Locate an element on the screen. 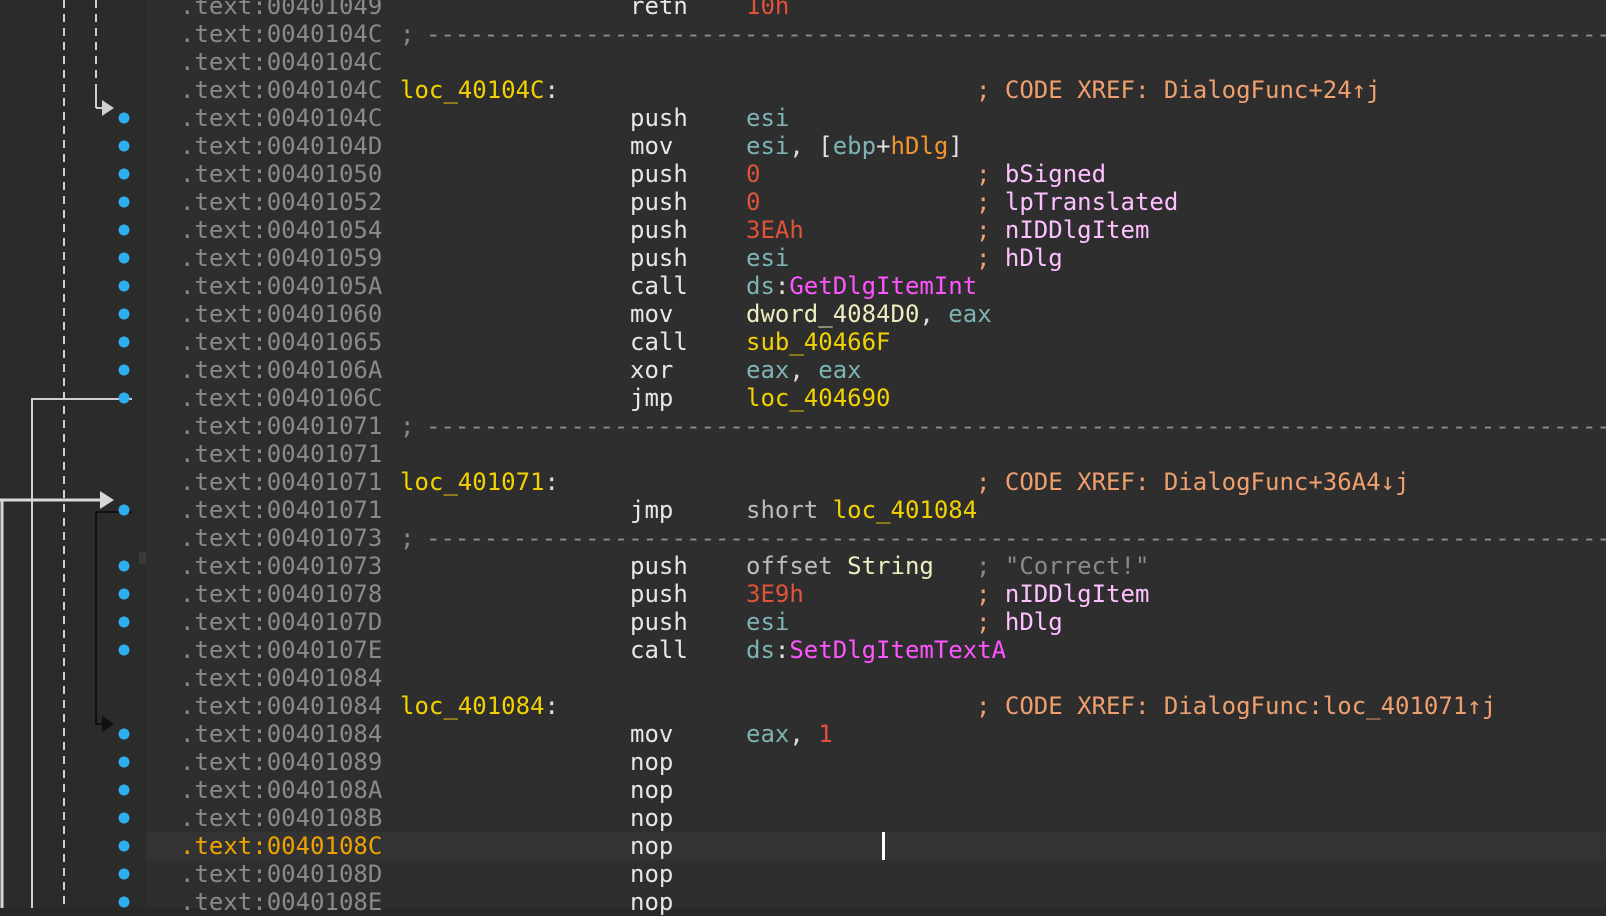  address: .text:0040108C is located at coordinates (281, 846).